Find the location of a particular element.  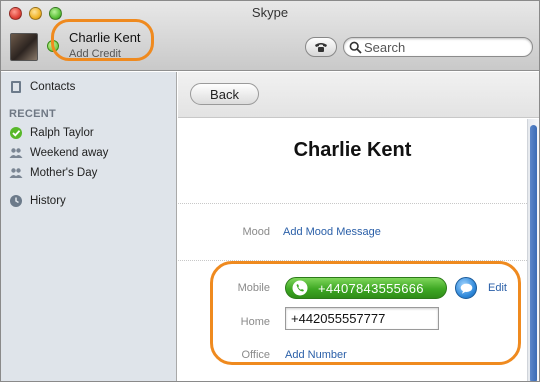

contact-name-heading: Charlie Kent is located at coordinates (352, 150).